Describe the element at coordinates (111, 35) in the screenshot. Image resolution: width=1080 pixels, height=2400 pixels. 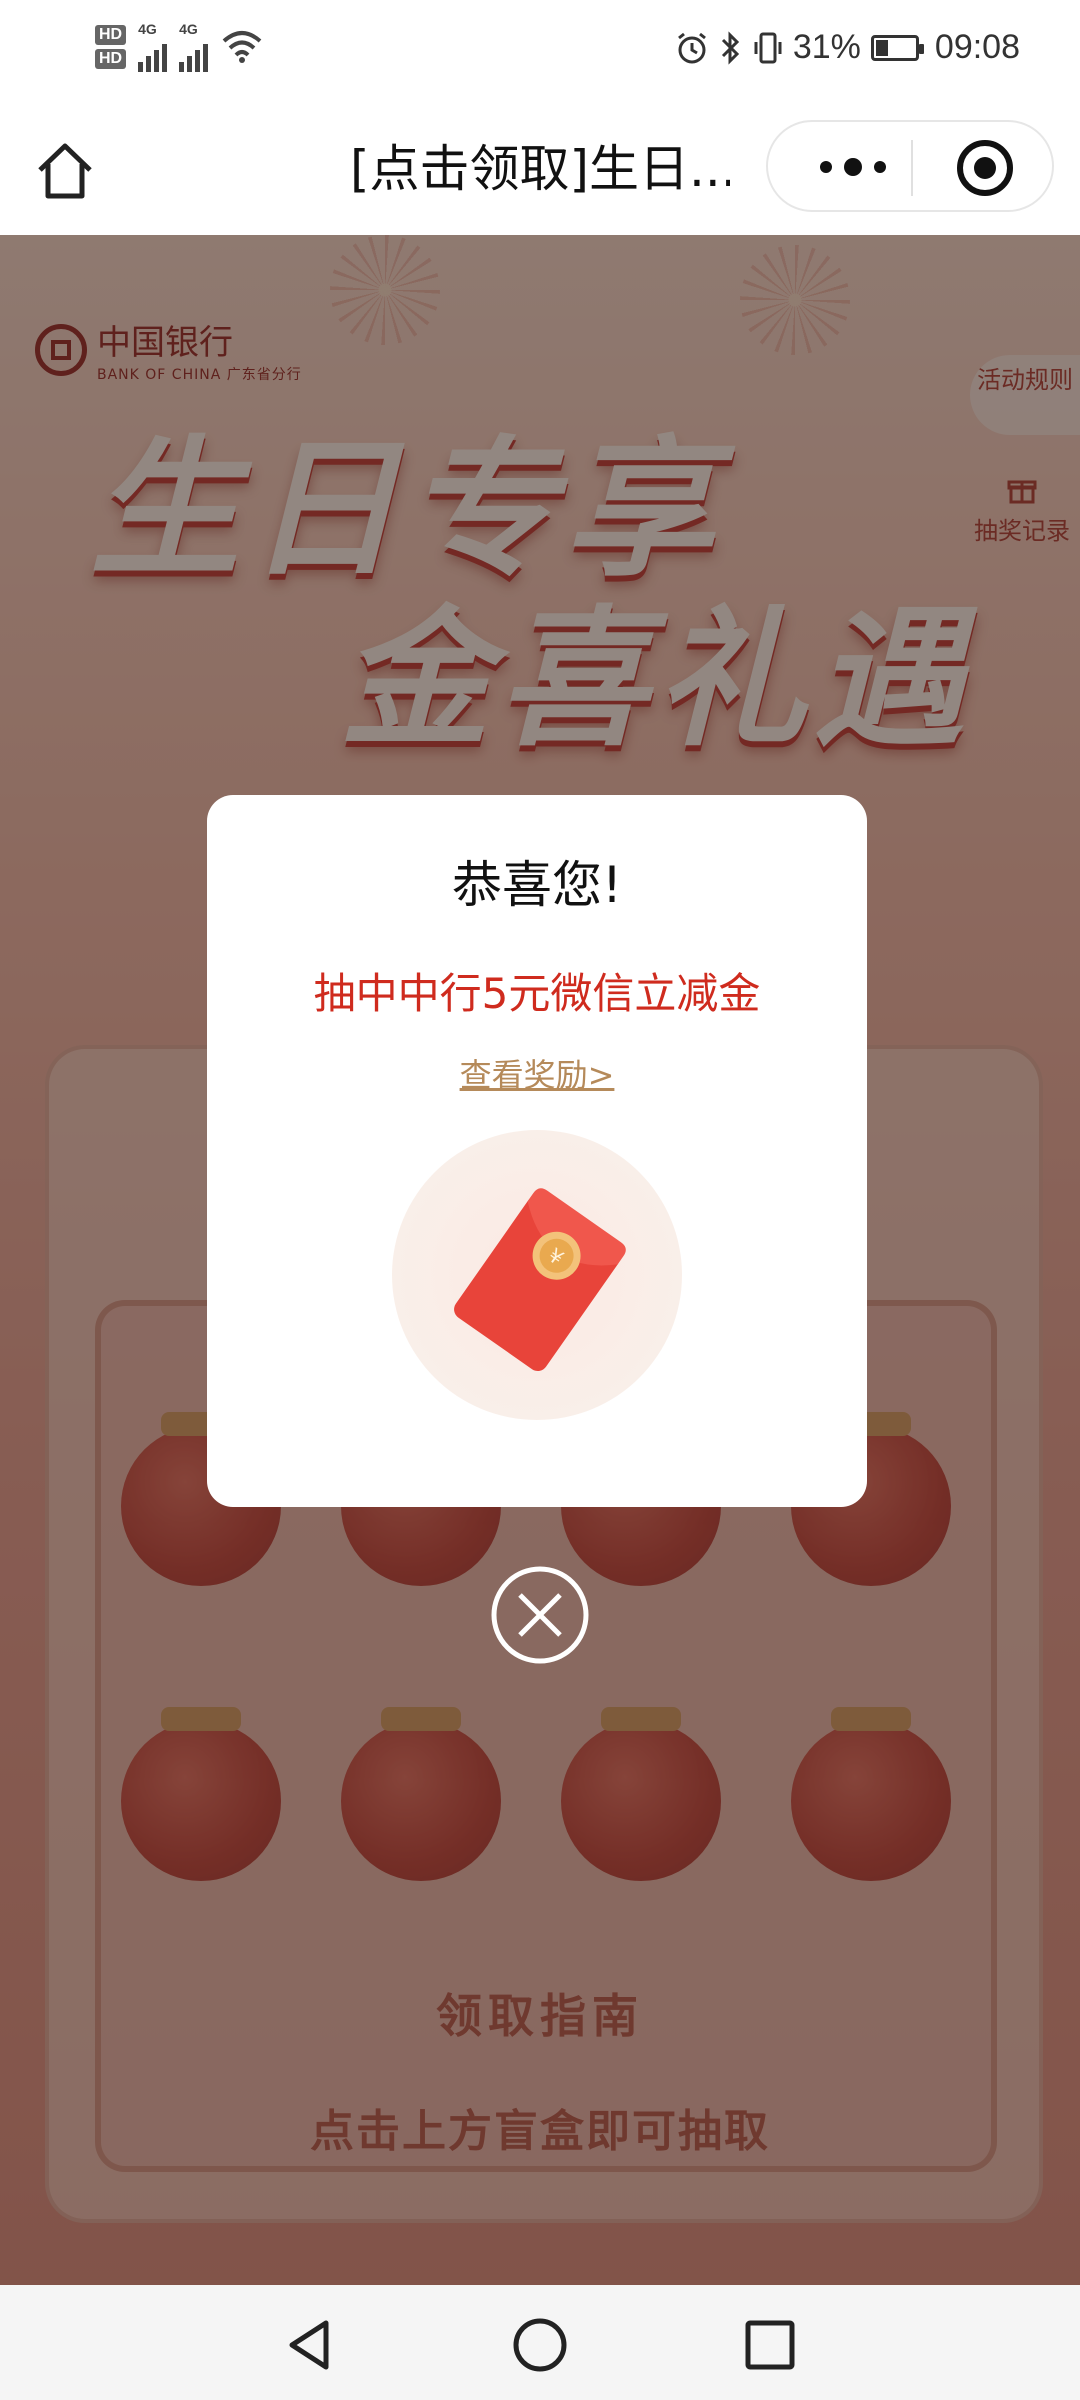
I see `sim1-hd-badge: HD` at that location.